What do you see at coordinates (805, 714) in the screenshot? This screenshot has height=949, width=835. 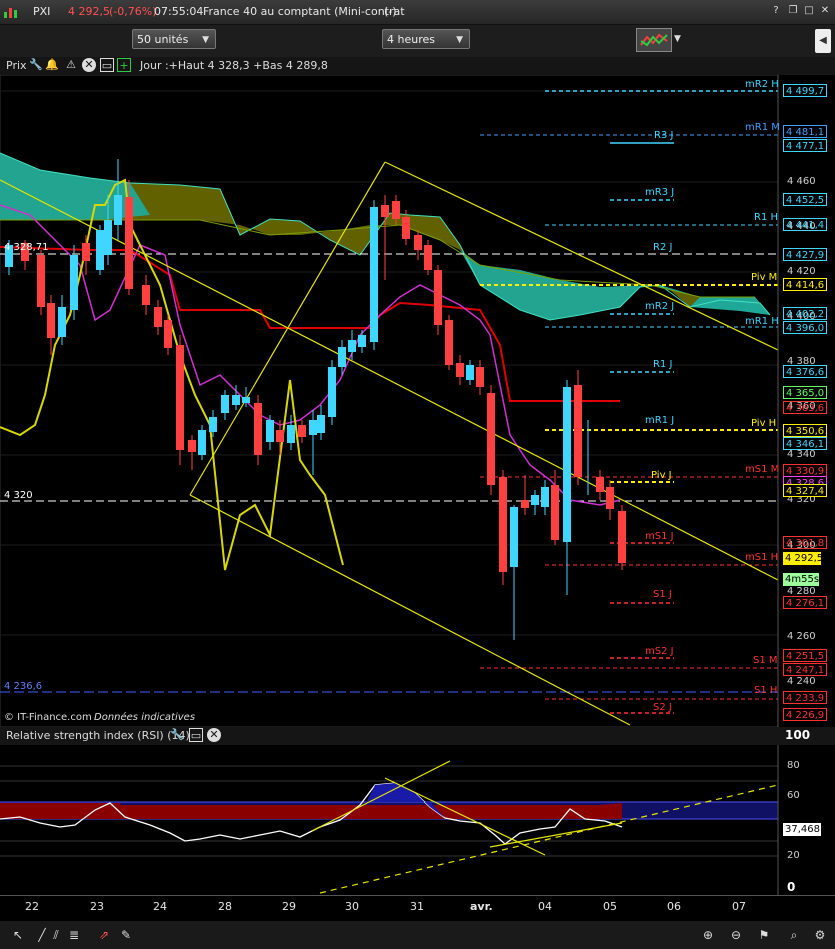 I see `price-tag: 4 226,9` at bounding box center [805, 714].